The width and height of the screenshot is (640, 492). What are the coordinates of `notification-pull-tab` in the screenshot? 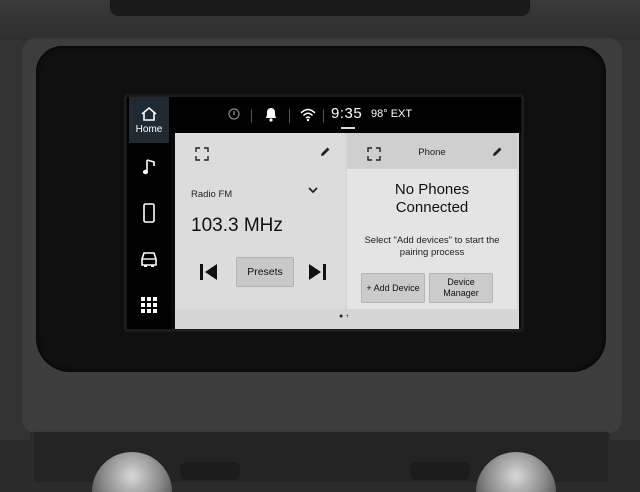 It's located at (348, 128).